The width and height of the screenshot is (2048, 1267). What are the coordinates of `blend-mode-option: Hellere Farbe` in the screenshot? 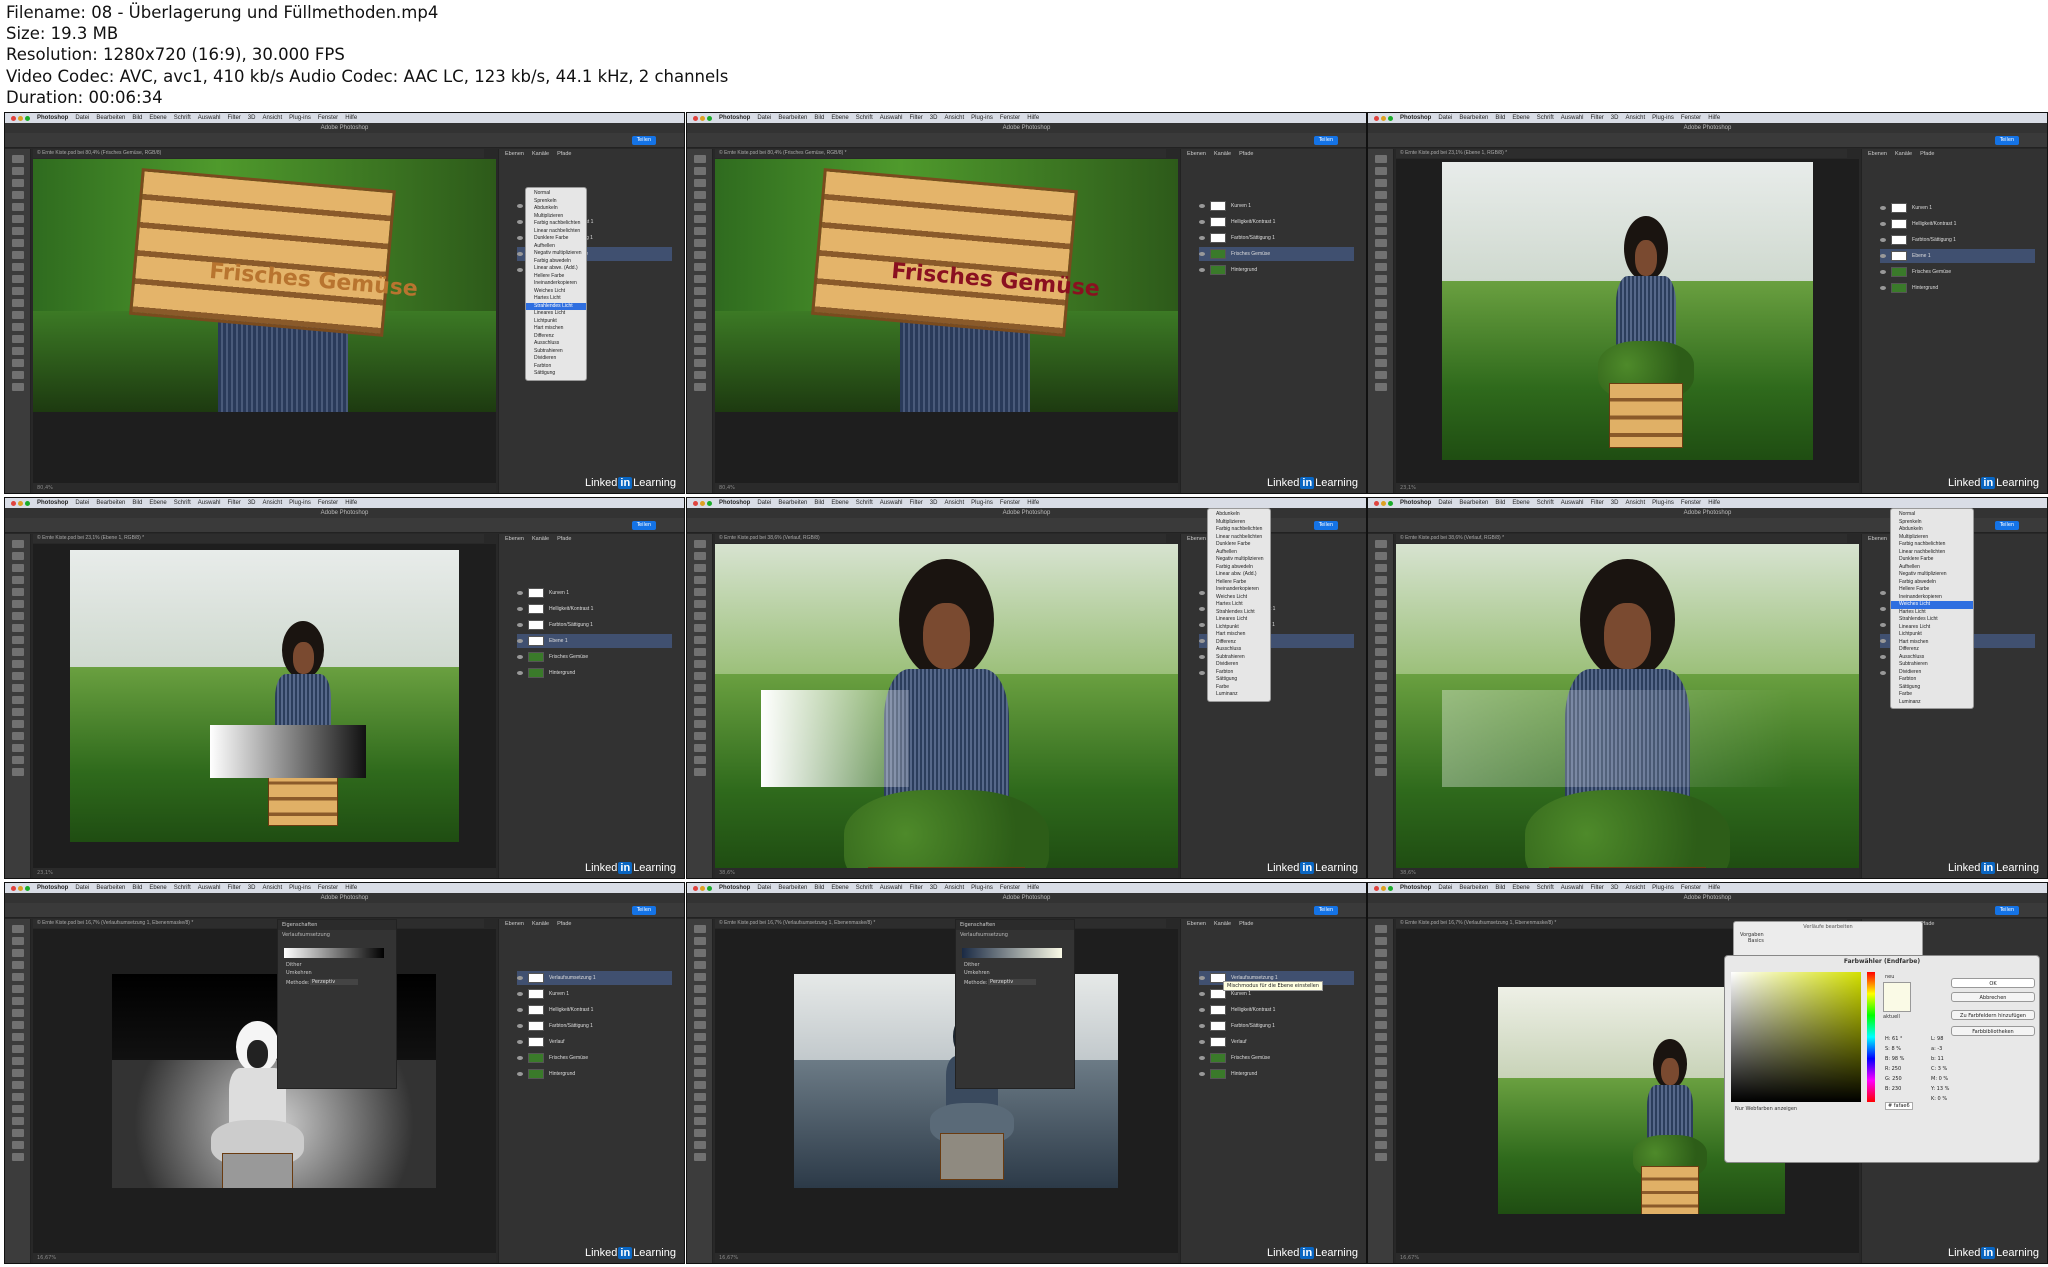 It's located at (1239, 583).